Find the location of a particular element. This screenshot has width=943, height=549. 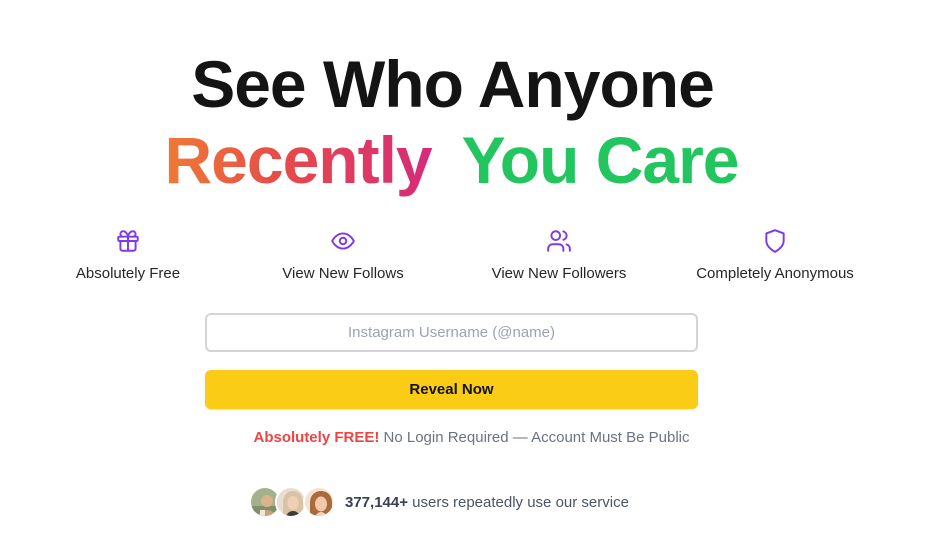

feature-label: Completely Anonymous is located at coordinates (775, 273).